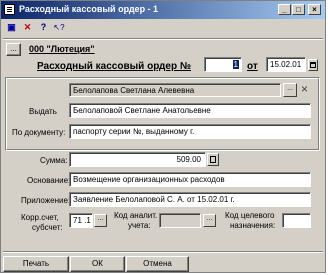 The image size is (328, 275). What do you see at coordinates (252, 66) in the screenshot?
I see `date-prefix-label: от` at bounding box center [252, 66].